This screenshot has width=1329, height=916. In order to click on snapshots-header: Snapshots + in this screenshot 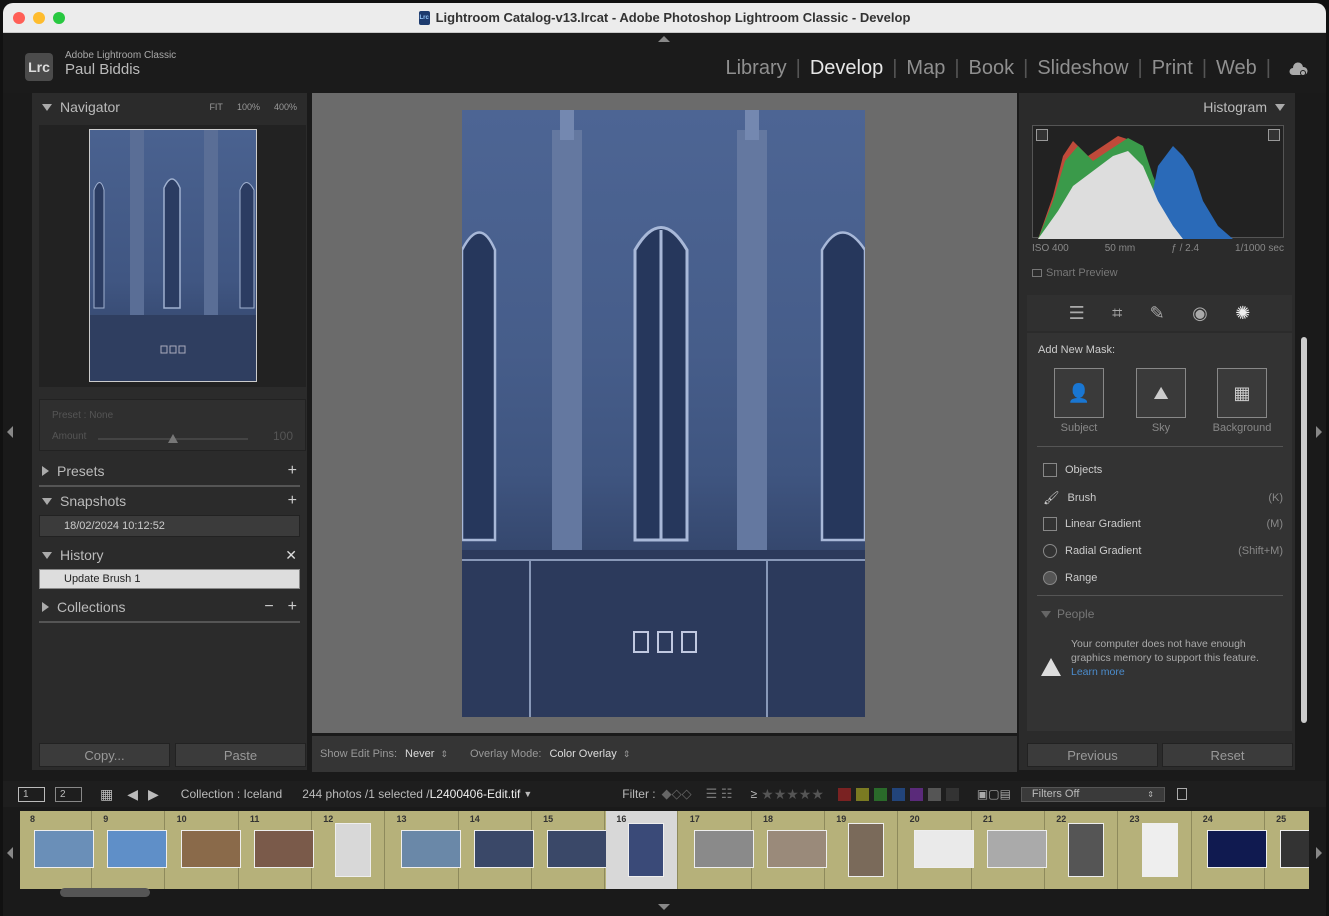, I will do `click(169, 501)`.